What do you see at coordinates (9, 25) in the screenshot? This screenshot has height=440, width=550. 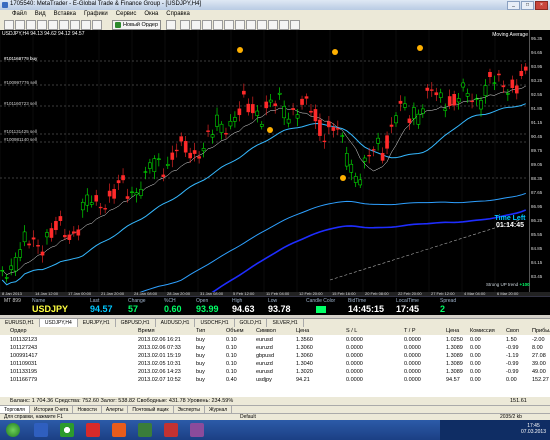 I see `new-chart-icon` at bounding box center [9, 25].